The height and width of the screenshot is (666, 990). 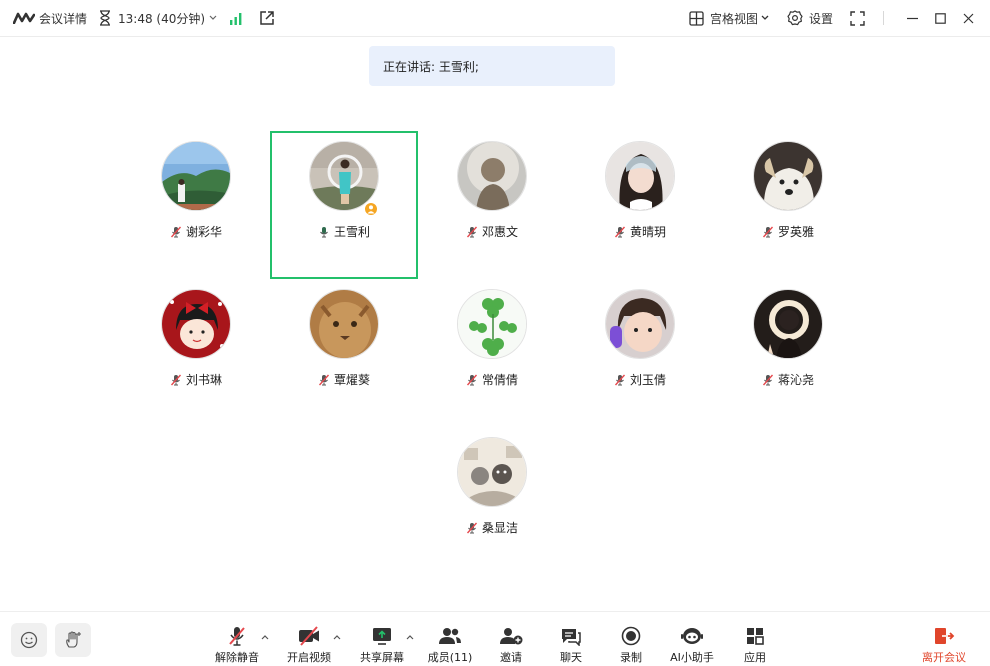 What do you see at coordinates (571, 636) in the screenshot?
I see `chat-icon` at bounding box center [571, 636].